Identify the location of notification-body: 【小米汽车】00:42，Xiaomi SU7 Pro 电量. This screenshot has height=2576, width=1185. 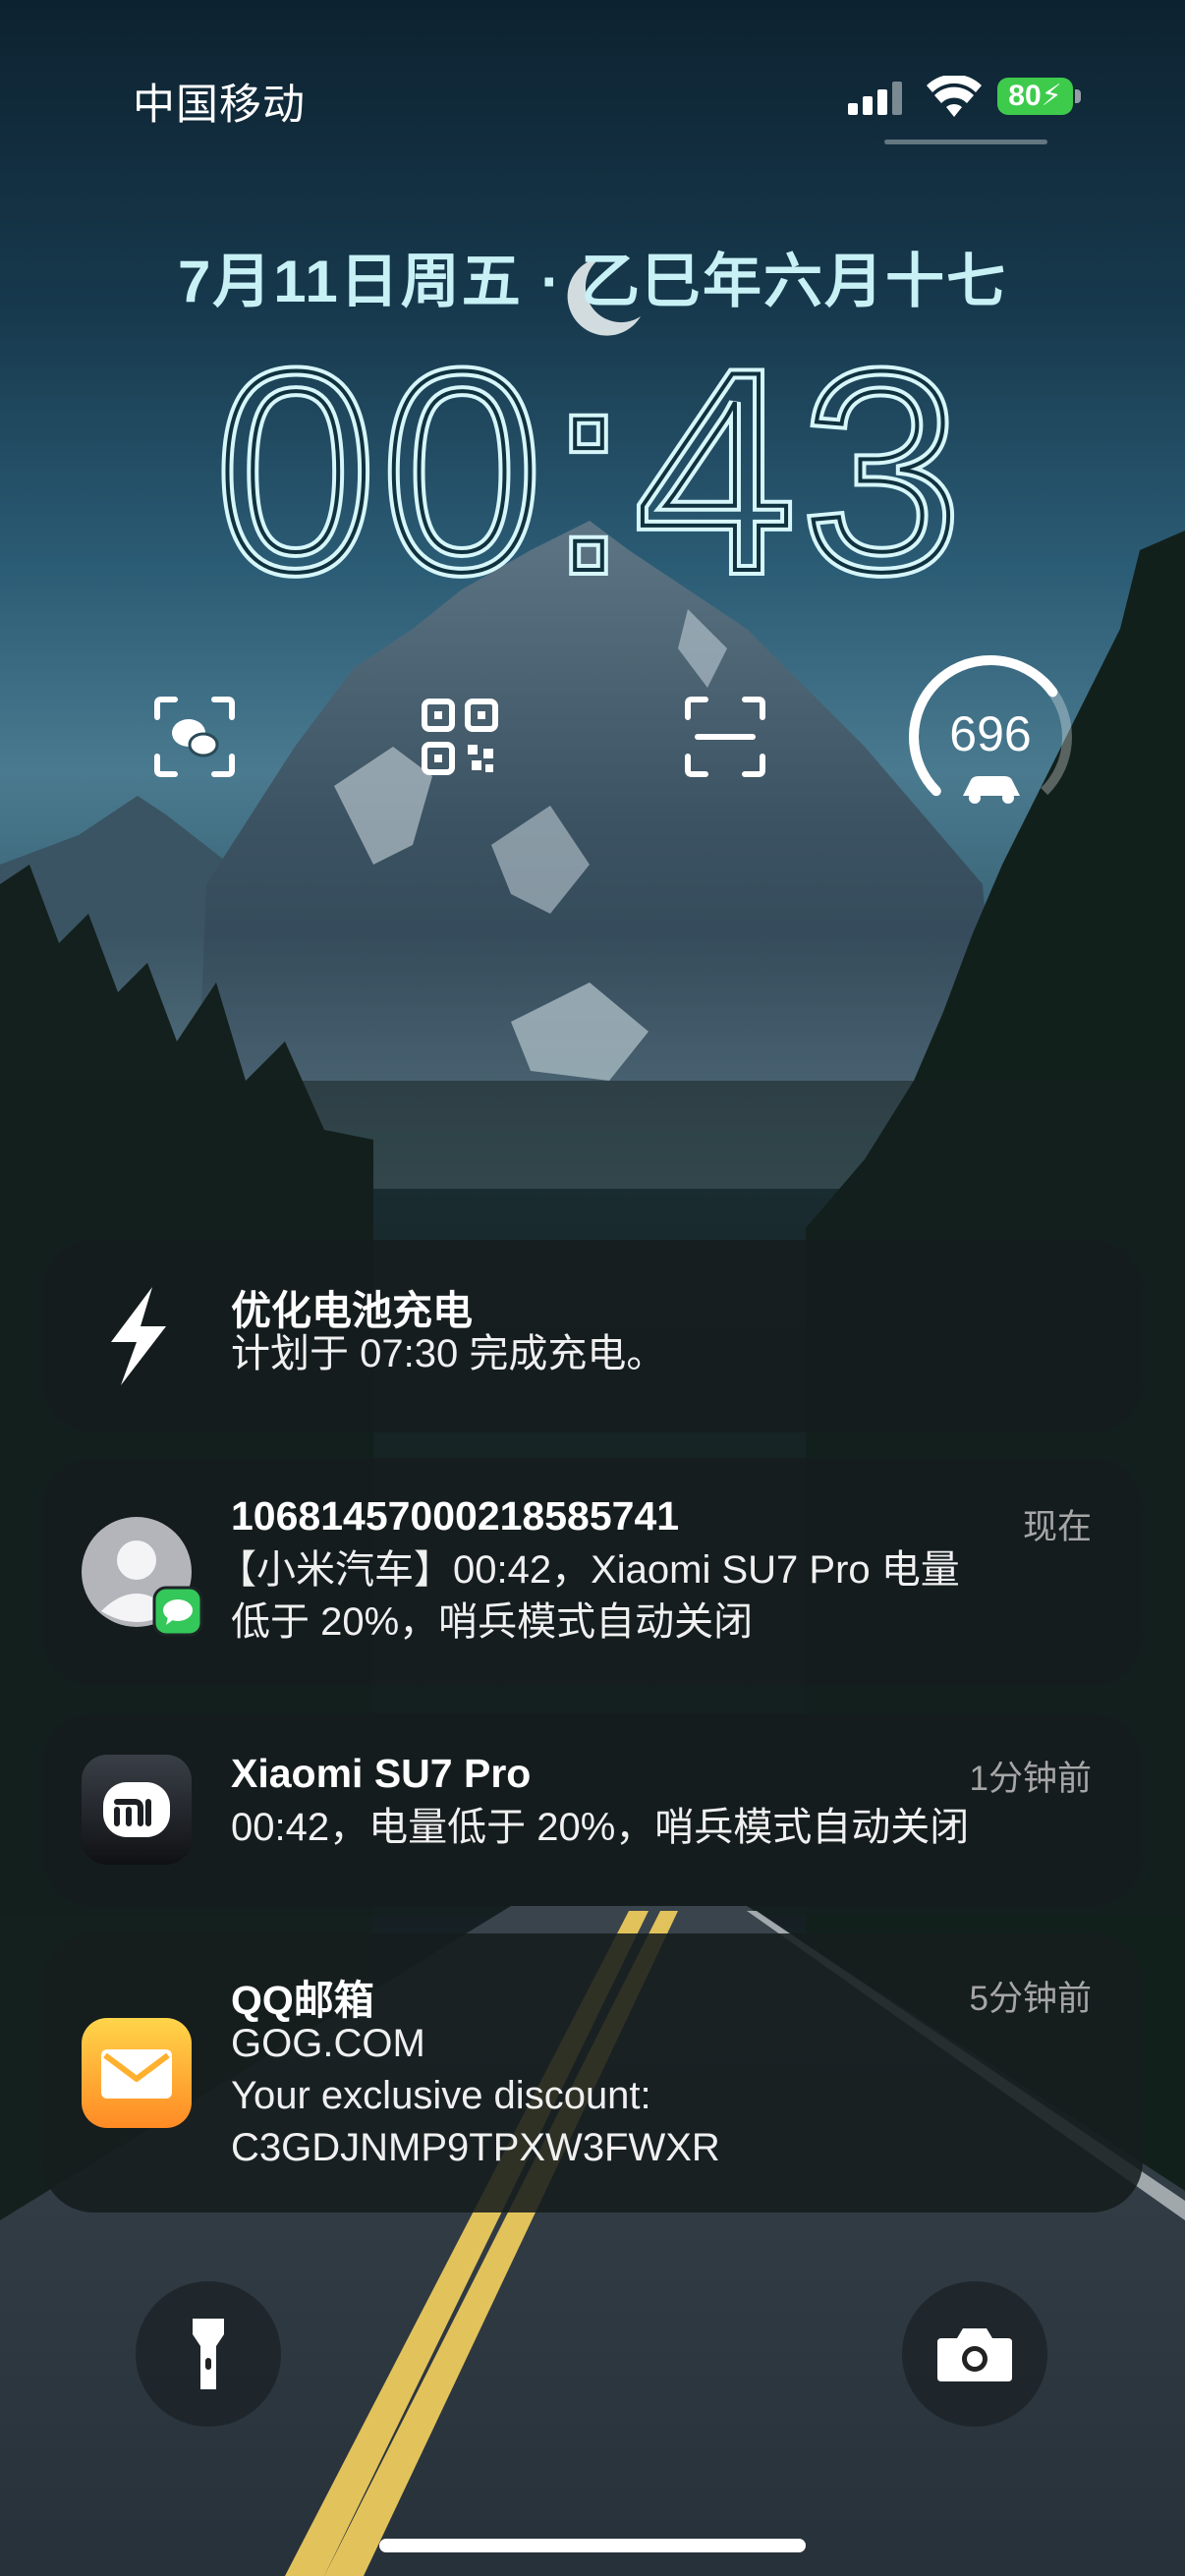
(589, 1570).